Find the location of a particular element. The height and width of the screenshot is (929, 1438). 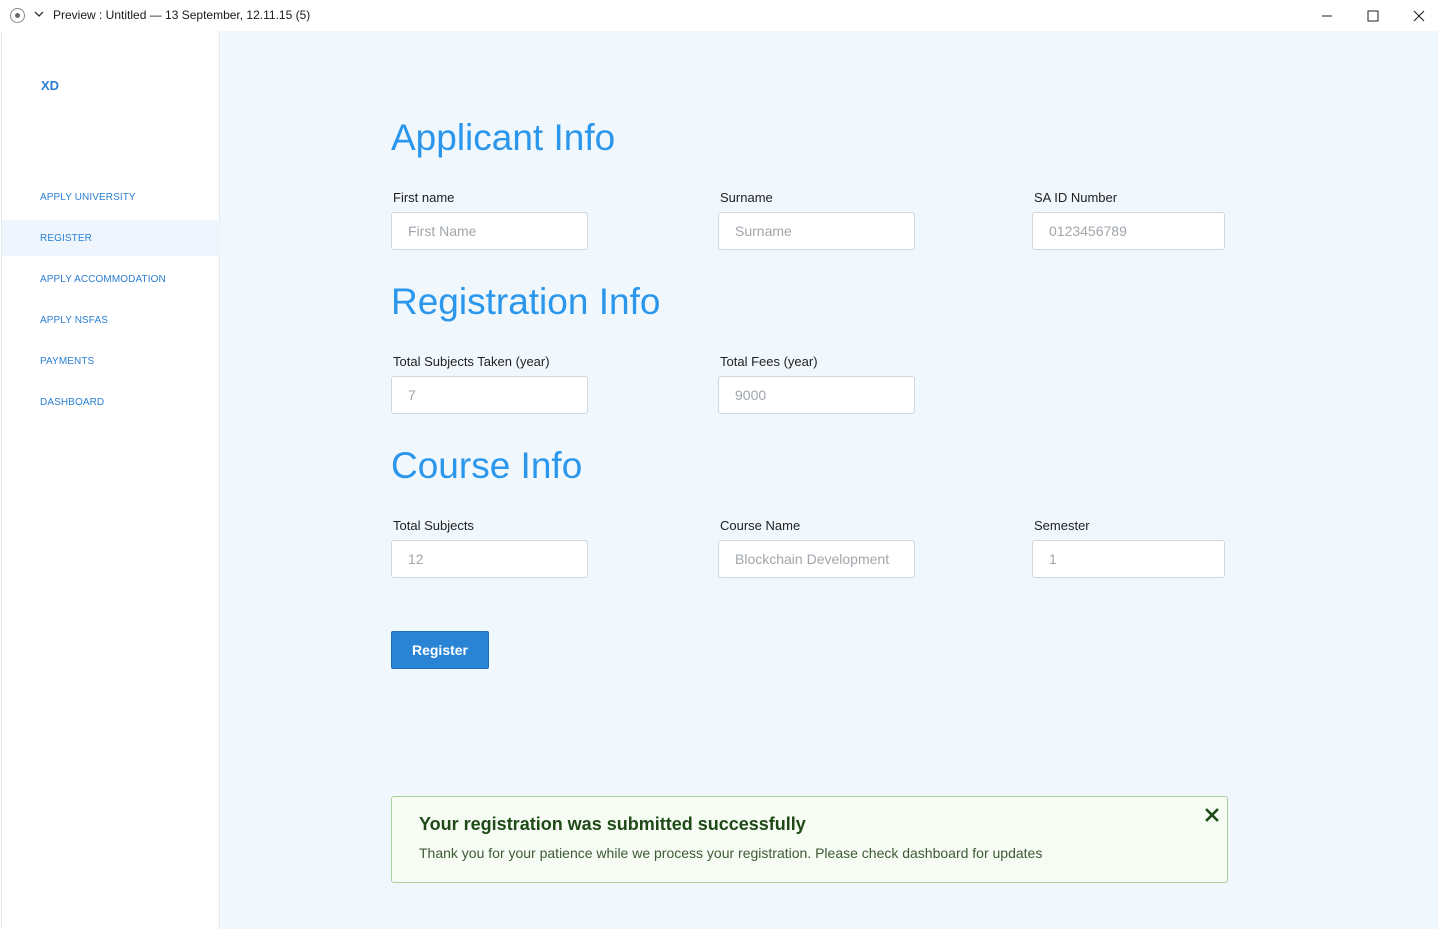

applicant-info-heading: Applicant Info is located at coordinates (503, 137).